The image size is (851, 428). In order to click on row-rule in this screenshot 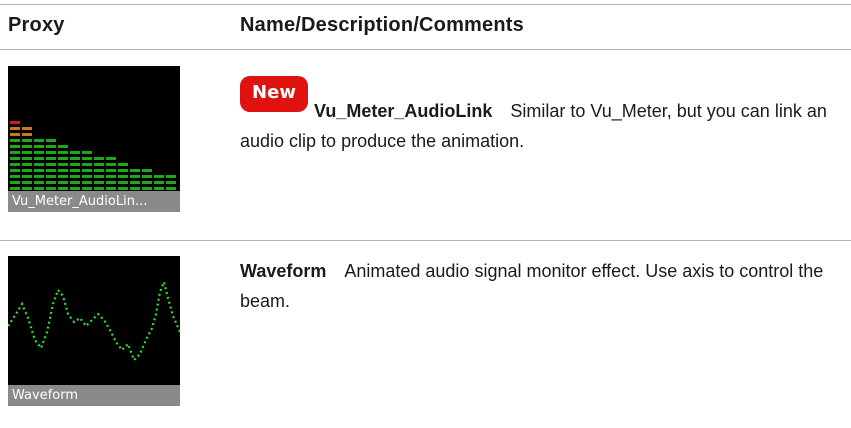, I will do `click(425, 240)`.